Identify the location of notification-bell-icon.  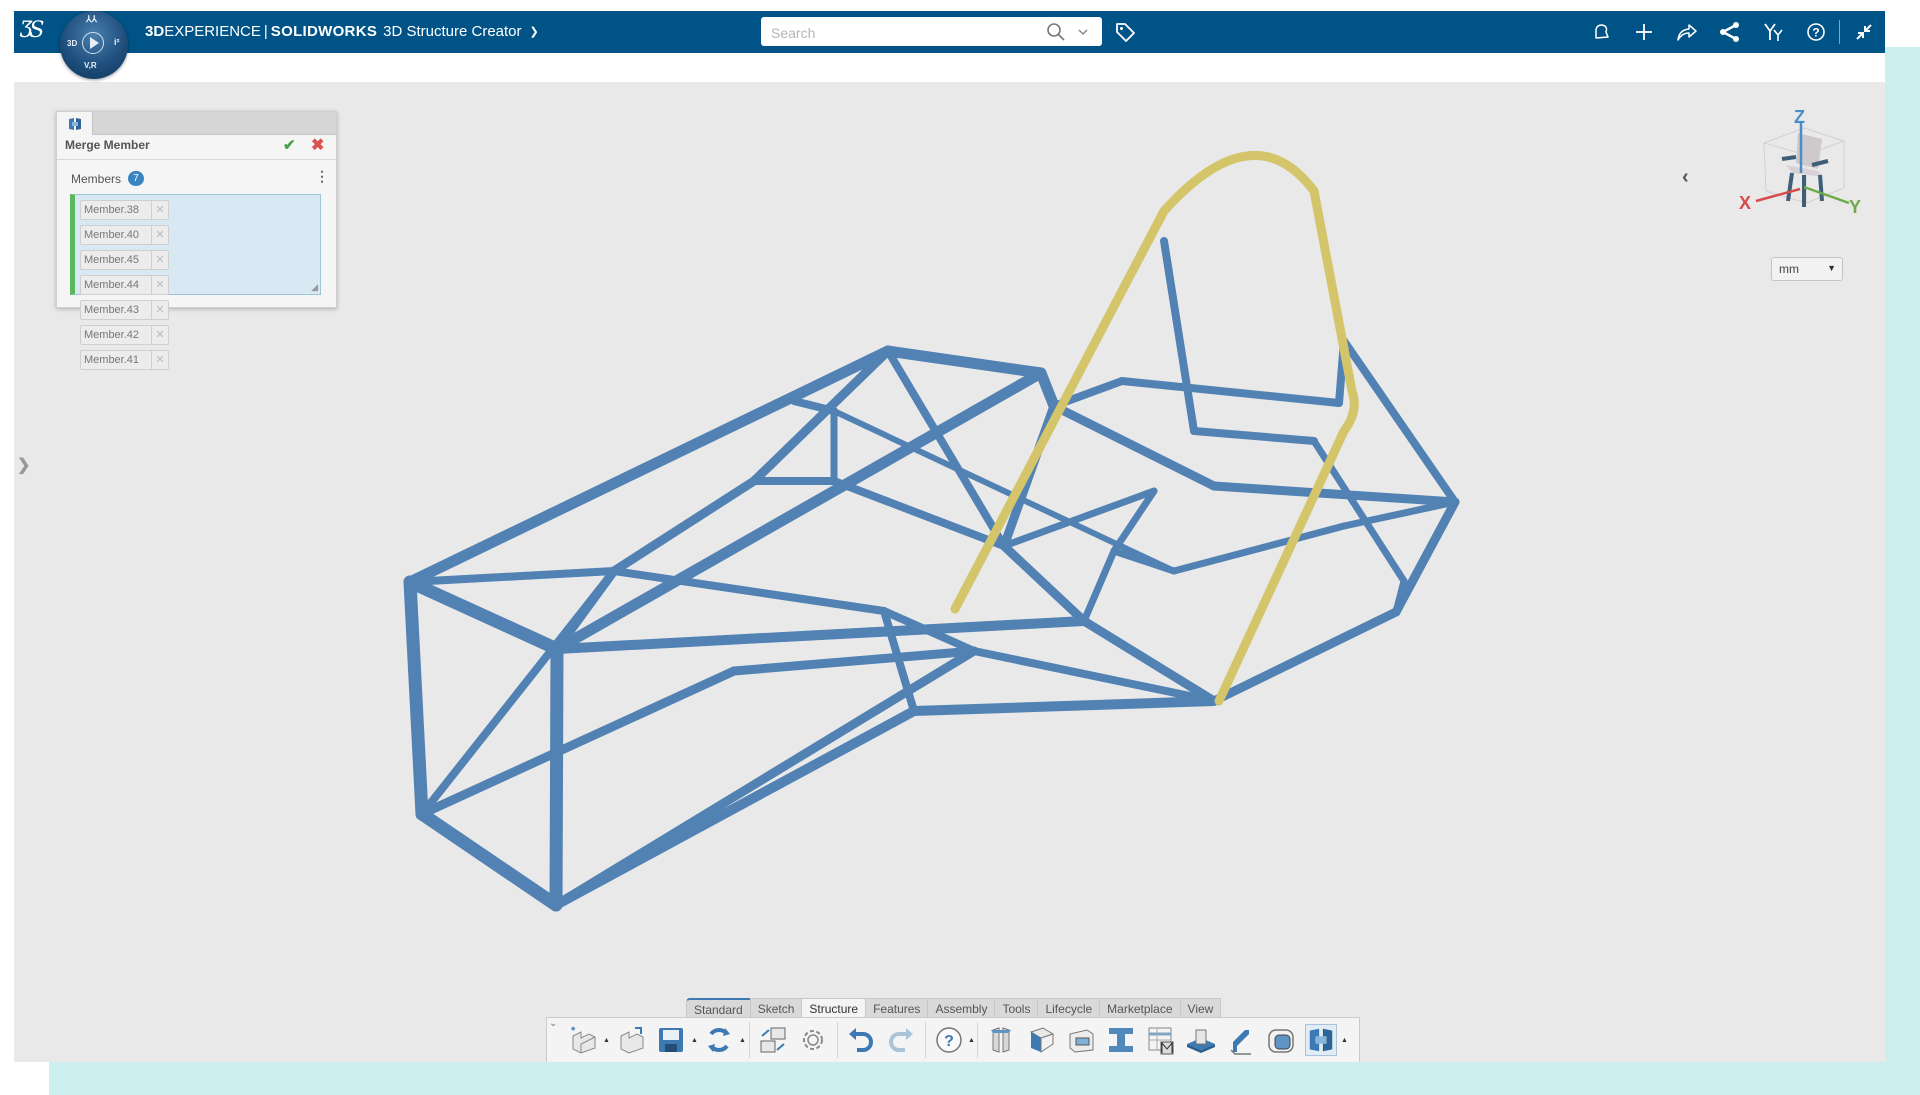
(1600, 32).